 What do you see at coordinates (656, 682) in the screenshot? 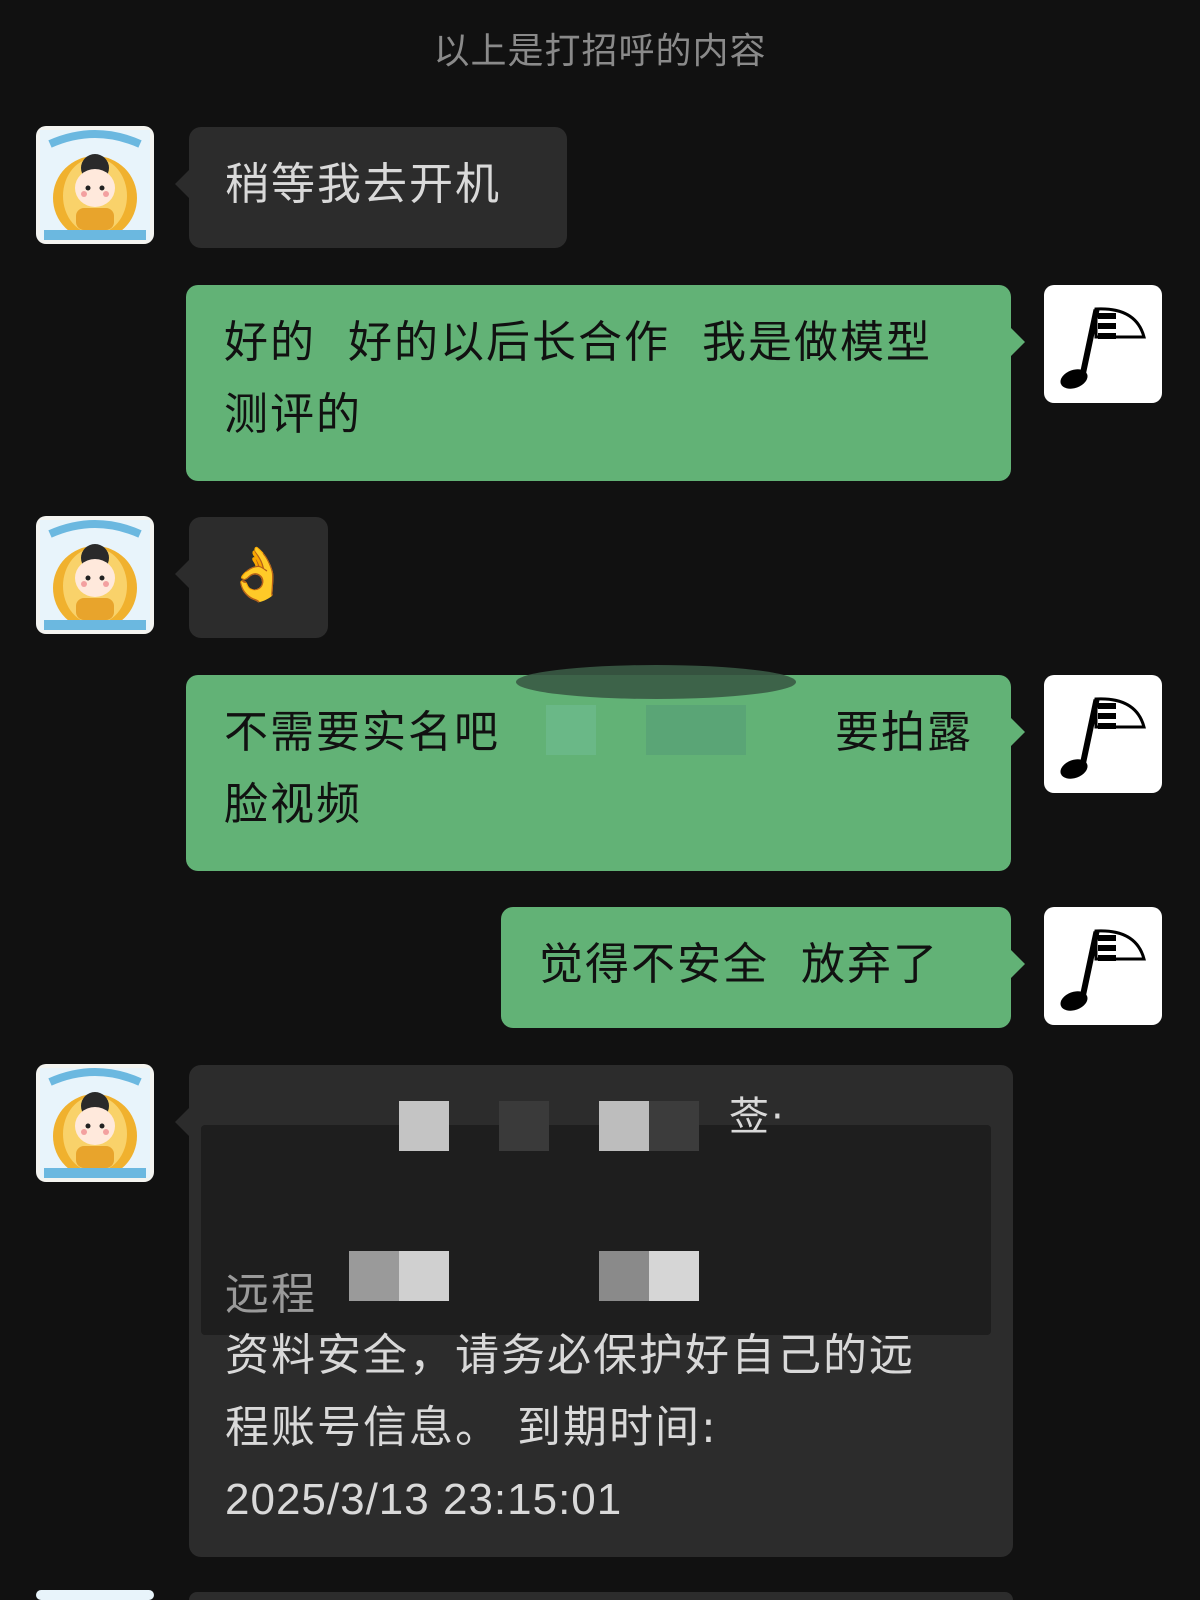
I see `redaction-blur` at bounding box center [656, 682].